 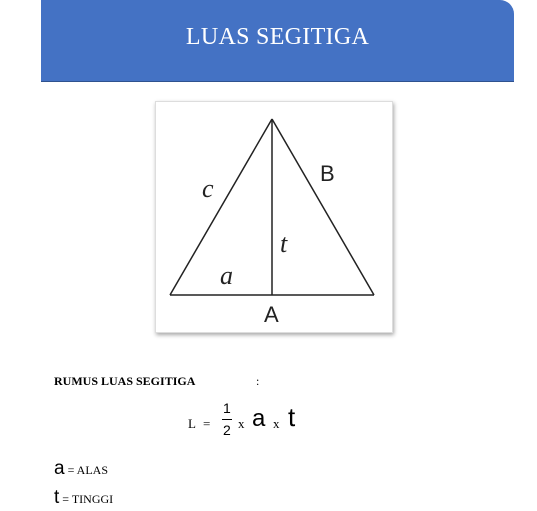 I want to click on definition-text: = ALAS, so click(x=86, y=470).